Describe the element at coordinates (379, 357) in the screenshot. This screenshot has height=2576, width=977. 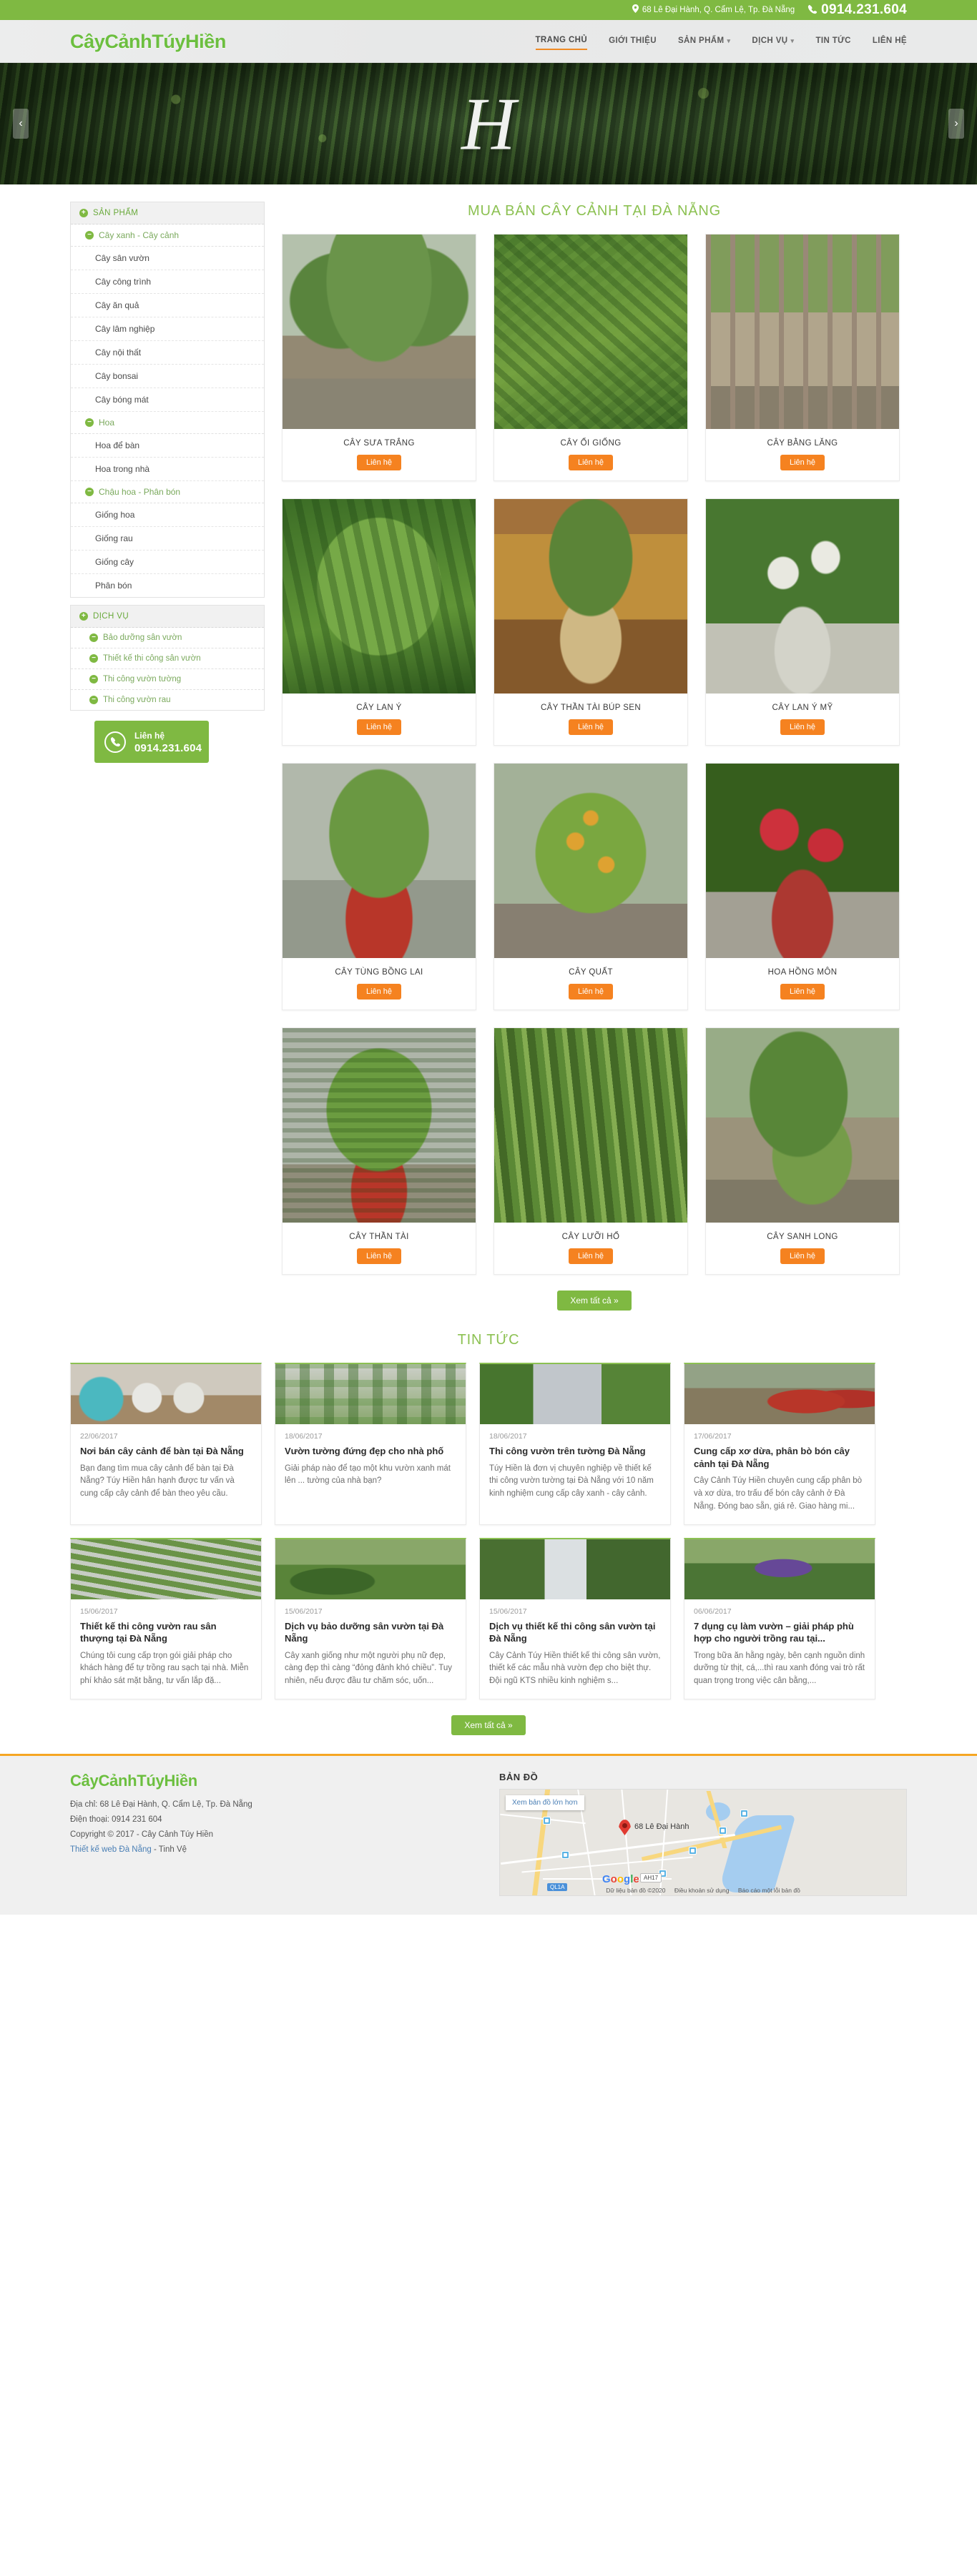
I see `product-card: CÂY SƯA TRẮNG Liên hệ` at that location.